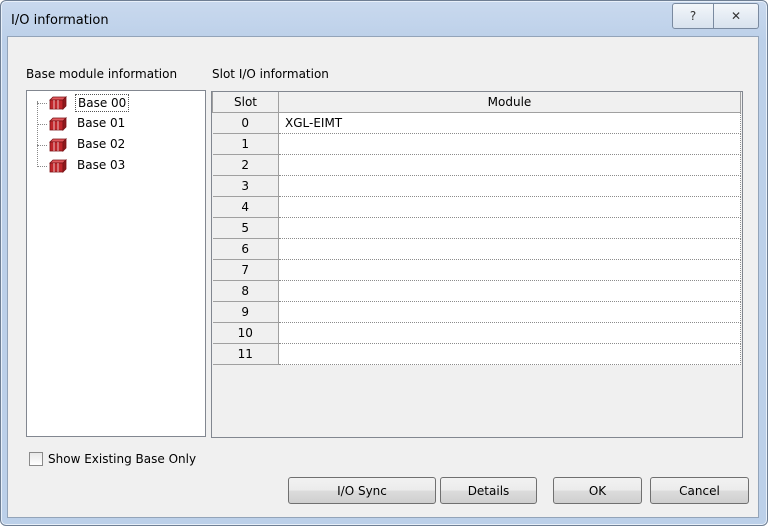 This screenshot has width=768, height=526. I want to click on slot-cell: 2, so click(245, 165).